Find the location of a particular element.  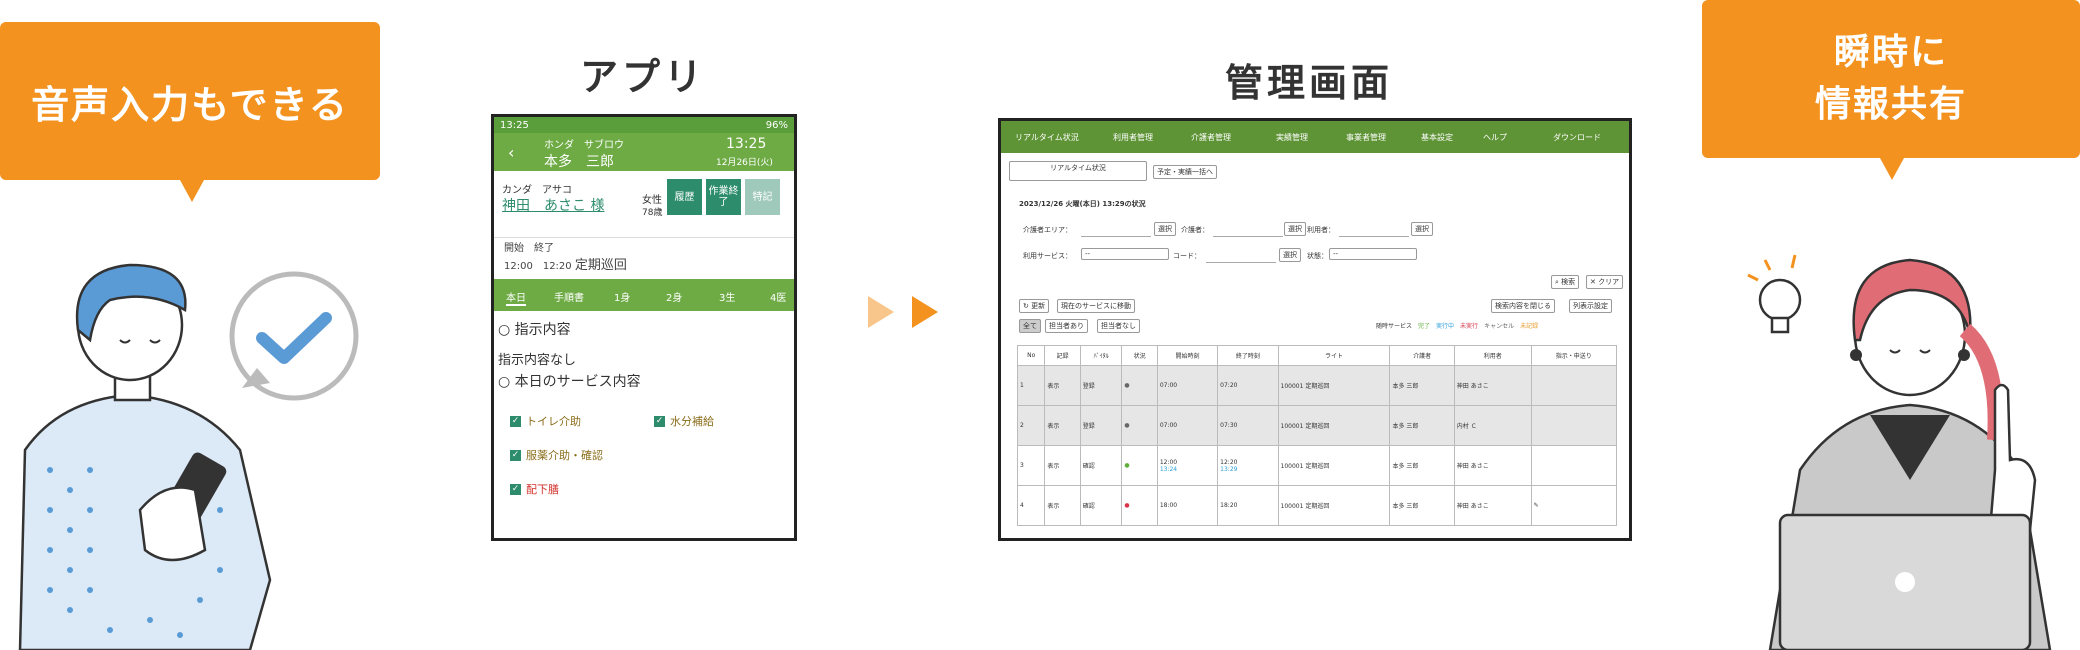

legend-not-run: 未実行 is located at coordinates (1469, 326).